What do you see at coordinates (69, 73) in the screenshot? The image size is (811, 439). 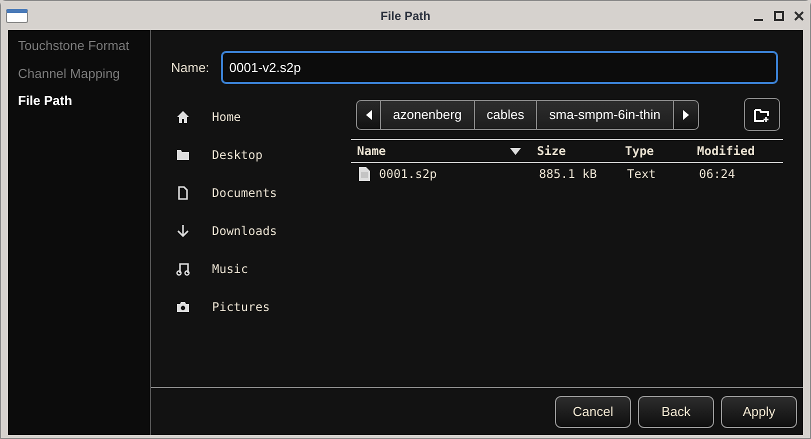 I see `step-item: Channel Mapping` at bounding box center [69, 73].